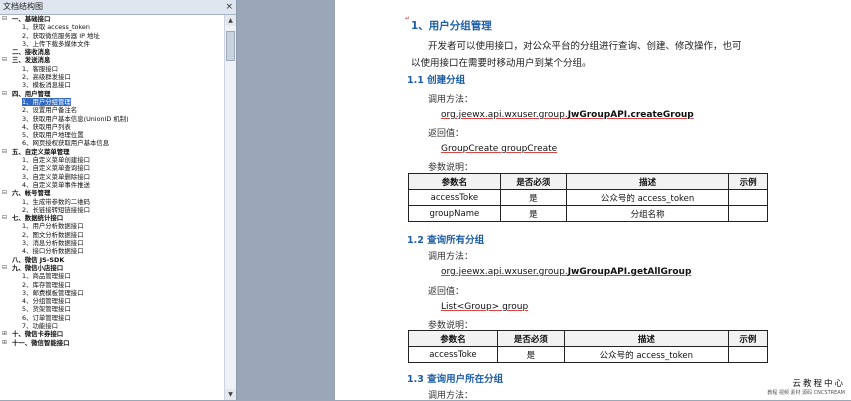 The image size is (851, 401). I want to click on tree-item: 5、货架管理接口, so click(112, 309).